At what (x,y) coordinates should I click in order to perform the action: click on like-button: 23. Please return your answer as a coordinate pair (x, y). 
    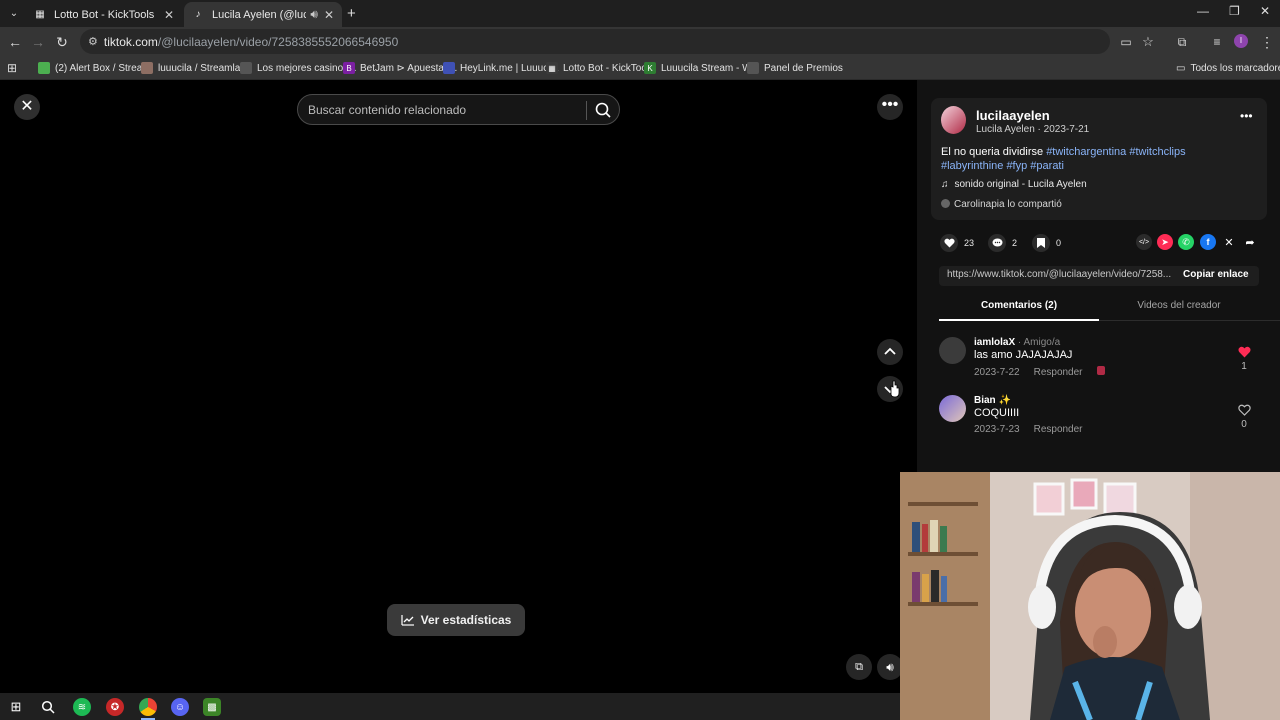
    Looking at the image, I should click on (957, 243).